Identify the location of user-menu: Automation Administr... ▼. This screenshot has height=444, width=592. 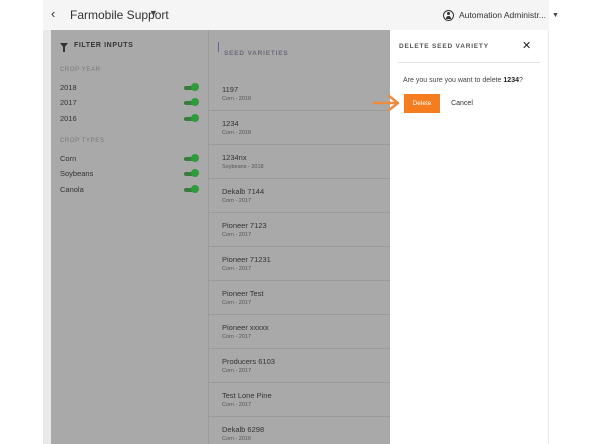
(501, 15).